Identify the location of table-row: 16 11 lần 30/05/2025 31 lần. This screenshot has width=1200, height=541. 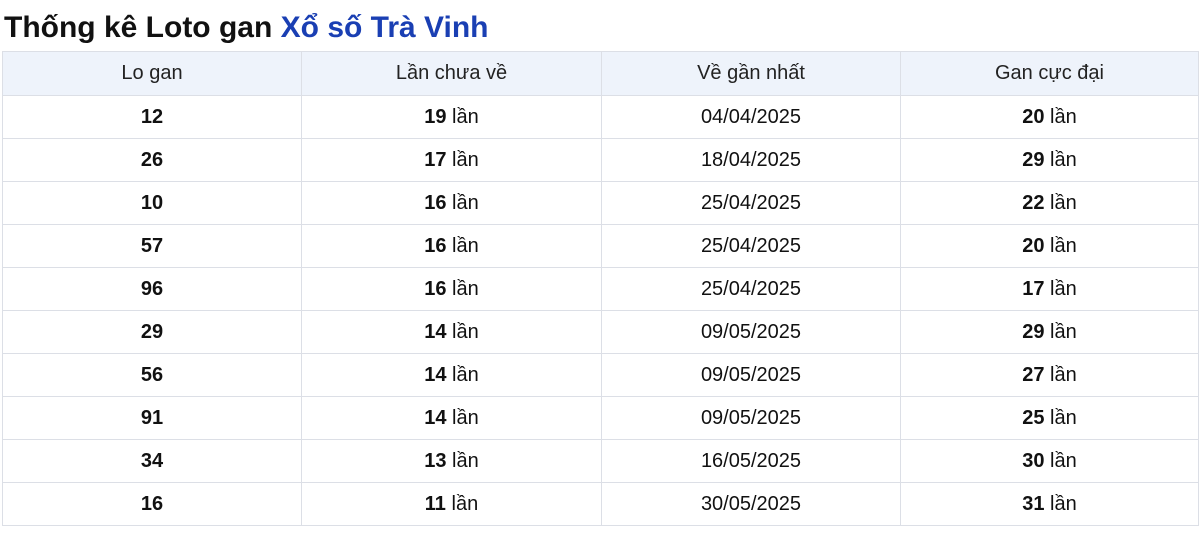
(600, 504).